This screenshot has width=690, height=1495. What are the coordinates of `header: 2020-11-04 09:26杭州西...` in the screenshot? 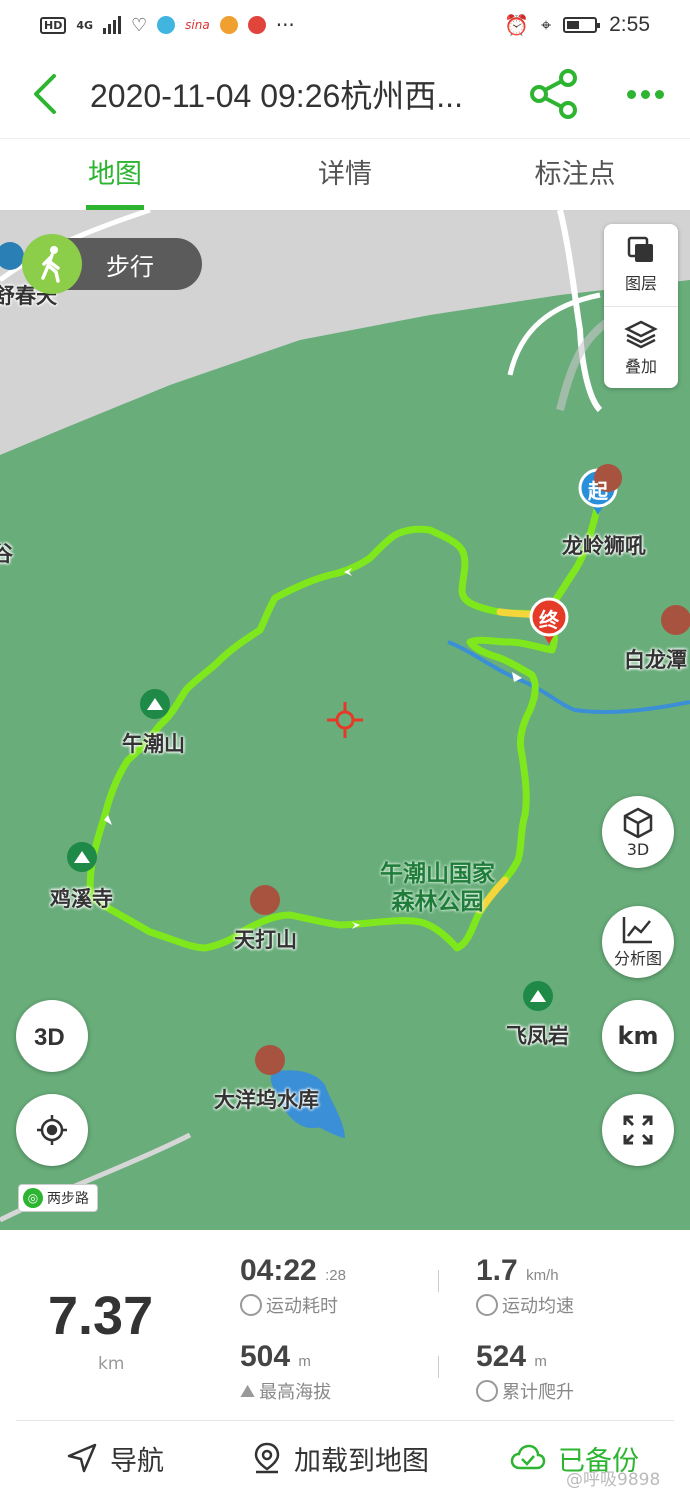 It's located at (345, 94).